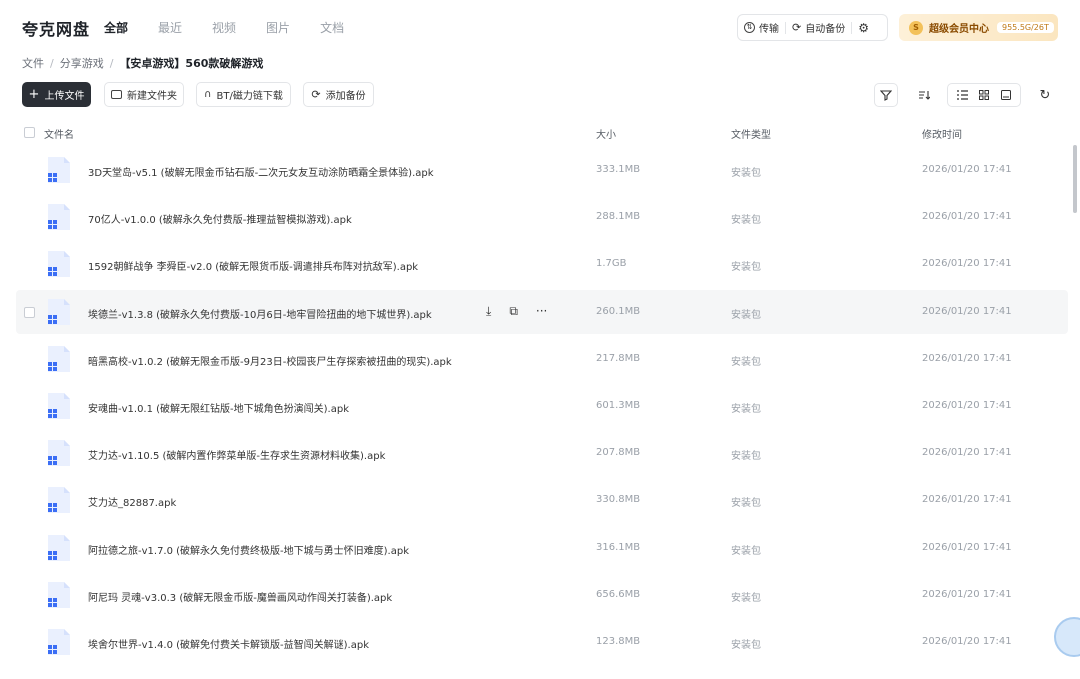  I want to click on vip-center-button: S 超级会员中心 955.5G/26T, so click(978, 27).